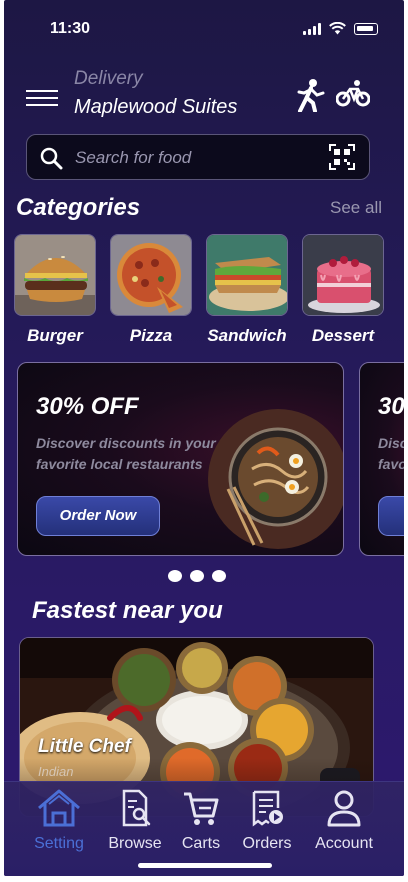 Image resolution: width=408 pixels, height=882 pixels. What do you see at coordinates (78, 207) in the screenshot?
I see `categories-title: Categories` at bounding box center [78, 207].